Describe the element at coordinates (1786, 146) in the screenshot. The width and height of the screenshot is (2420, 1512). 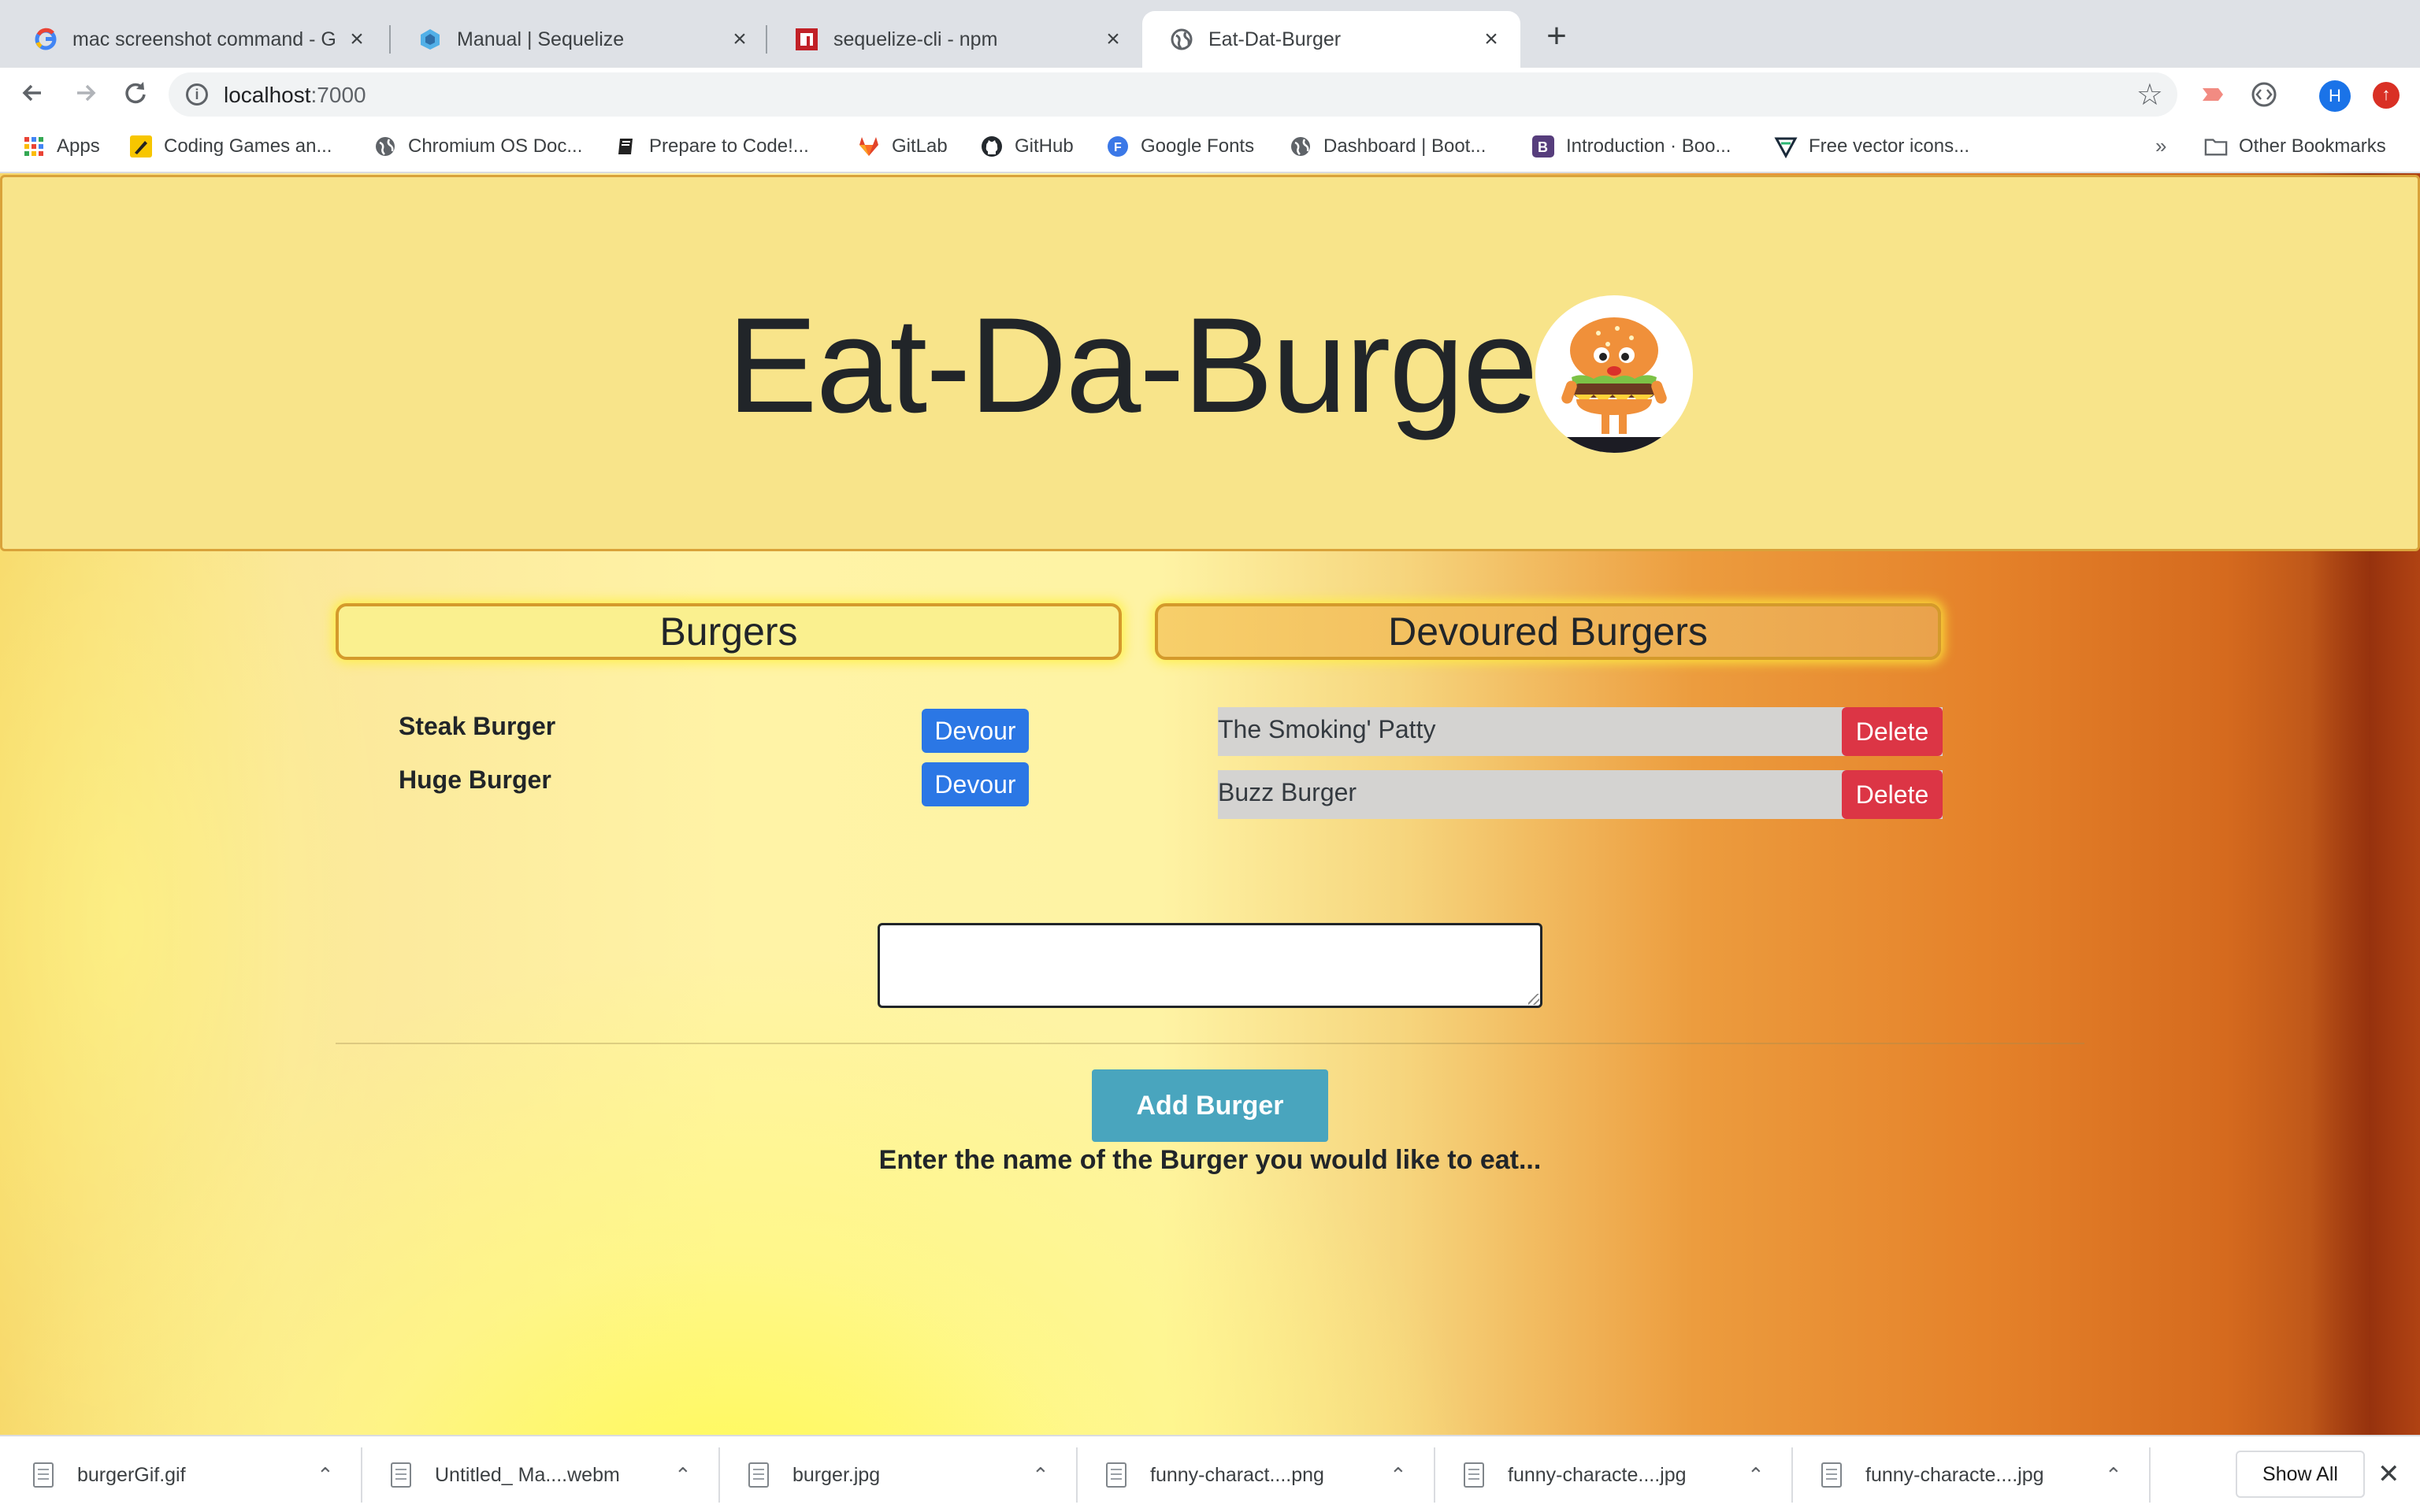
I see `vector-icon` at that location.